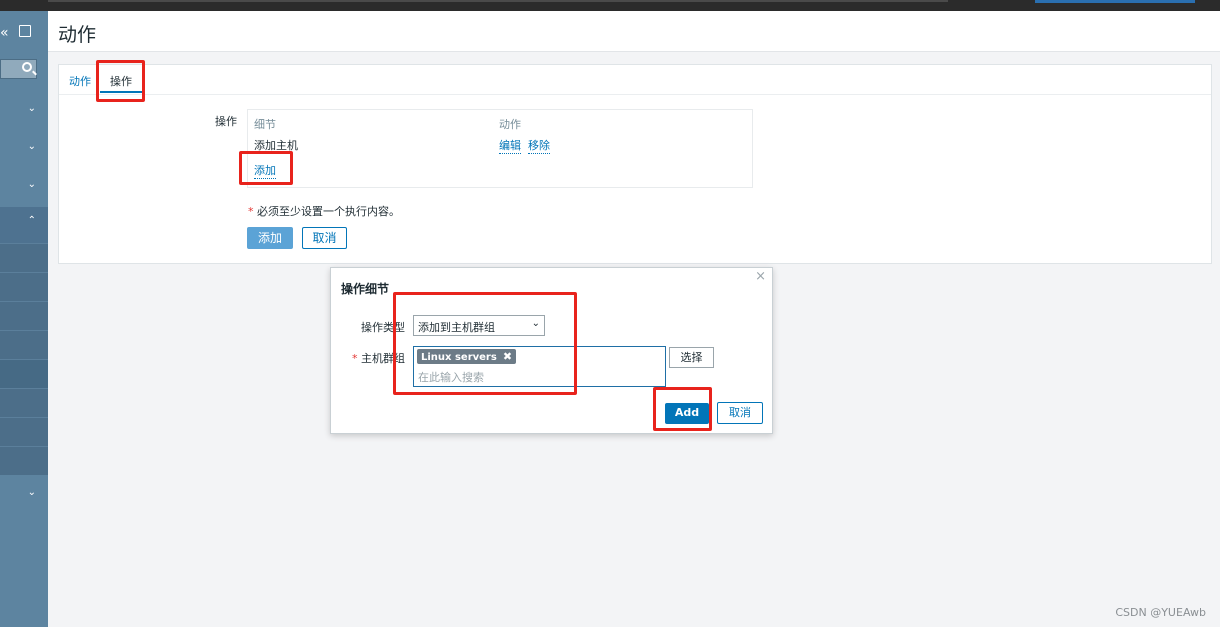  What do you see at coordinates (459, 357) in the screenshot?
I see `selected-group-tag-label: Linux servers` at bounding box center [459, 357].